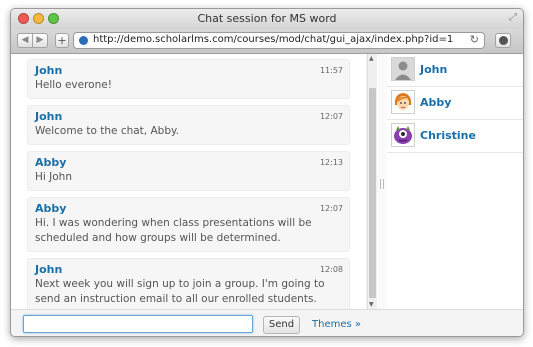  What do you see at coordinates (403, 69) in the screenshot?
I see `default-user-icon` at bounding box center [403, 69].